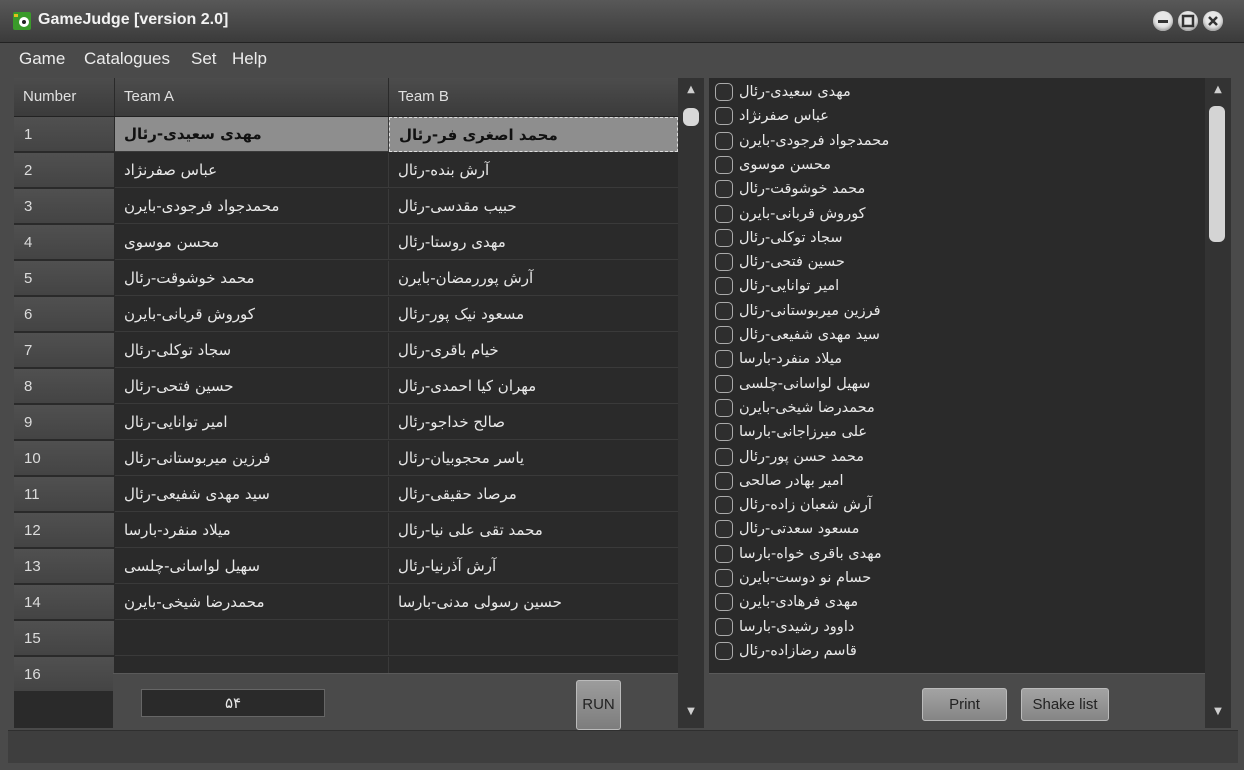 This screenshot has width=1244, height=770. Describe the element at coordinates (346, 423) in the screenshot. I see `table-row: 9 امیر توانایی-رئال صالح خداجو-رئال` at that location.